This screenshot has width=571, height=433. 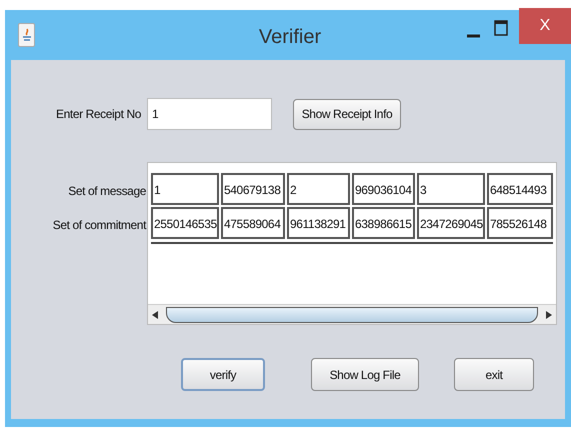 I want to click on action-button: verify, so click(x=223, y=374).